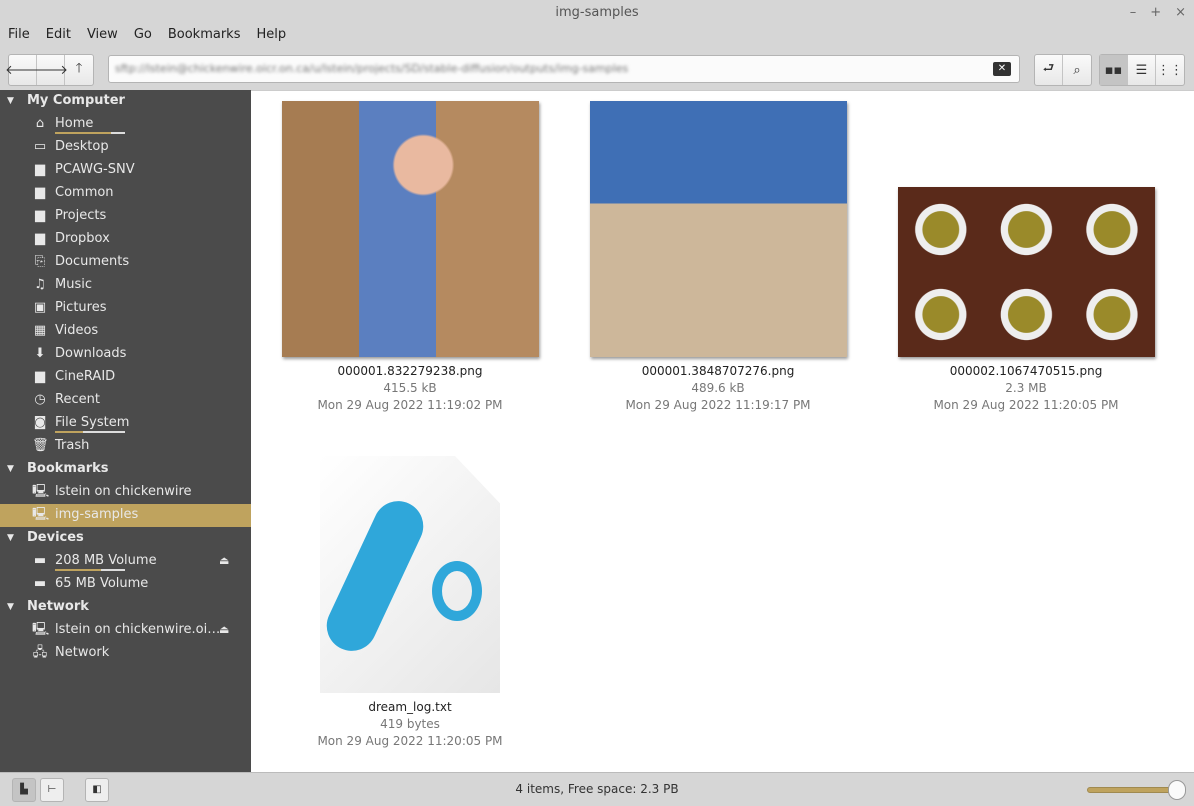 The height and width of the screenshot is (806, 1194). Describe the element at coordinates (125, 193) in the screenshot. I see `sidebar-item-common: ▆ Common` at that location.